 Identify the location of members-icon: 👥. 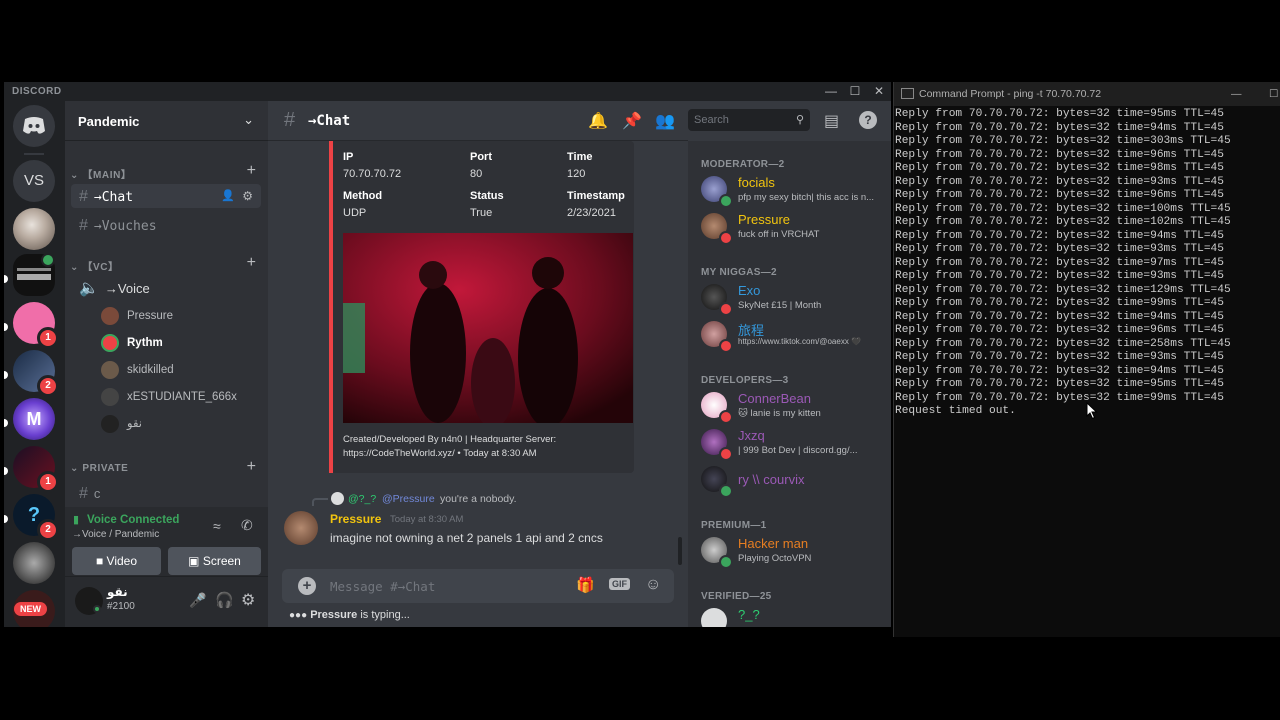
(665, 121).